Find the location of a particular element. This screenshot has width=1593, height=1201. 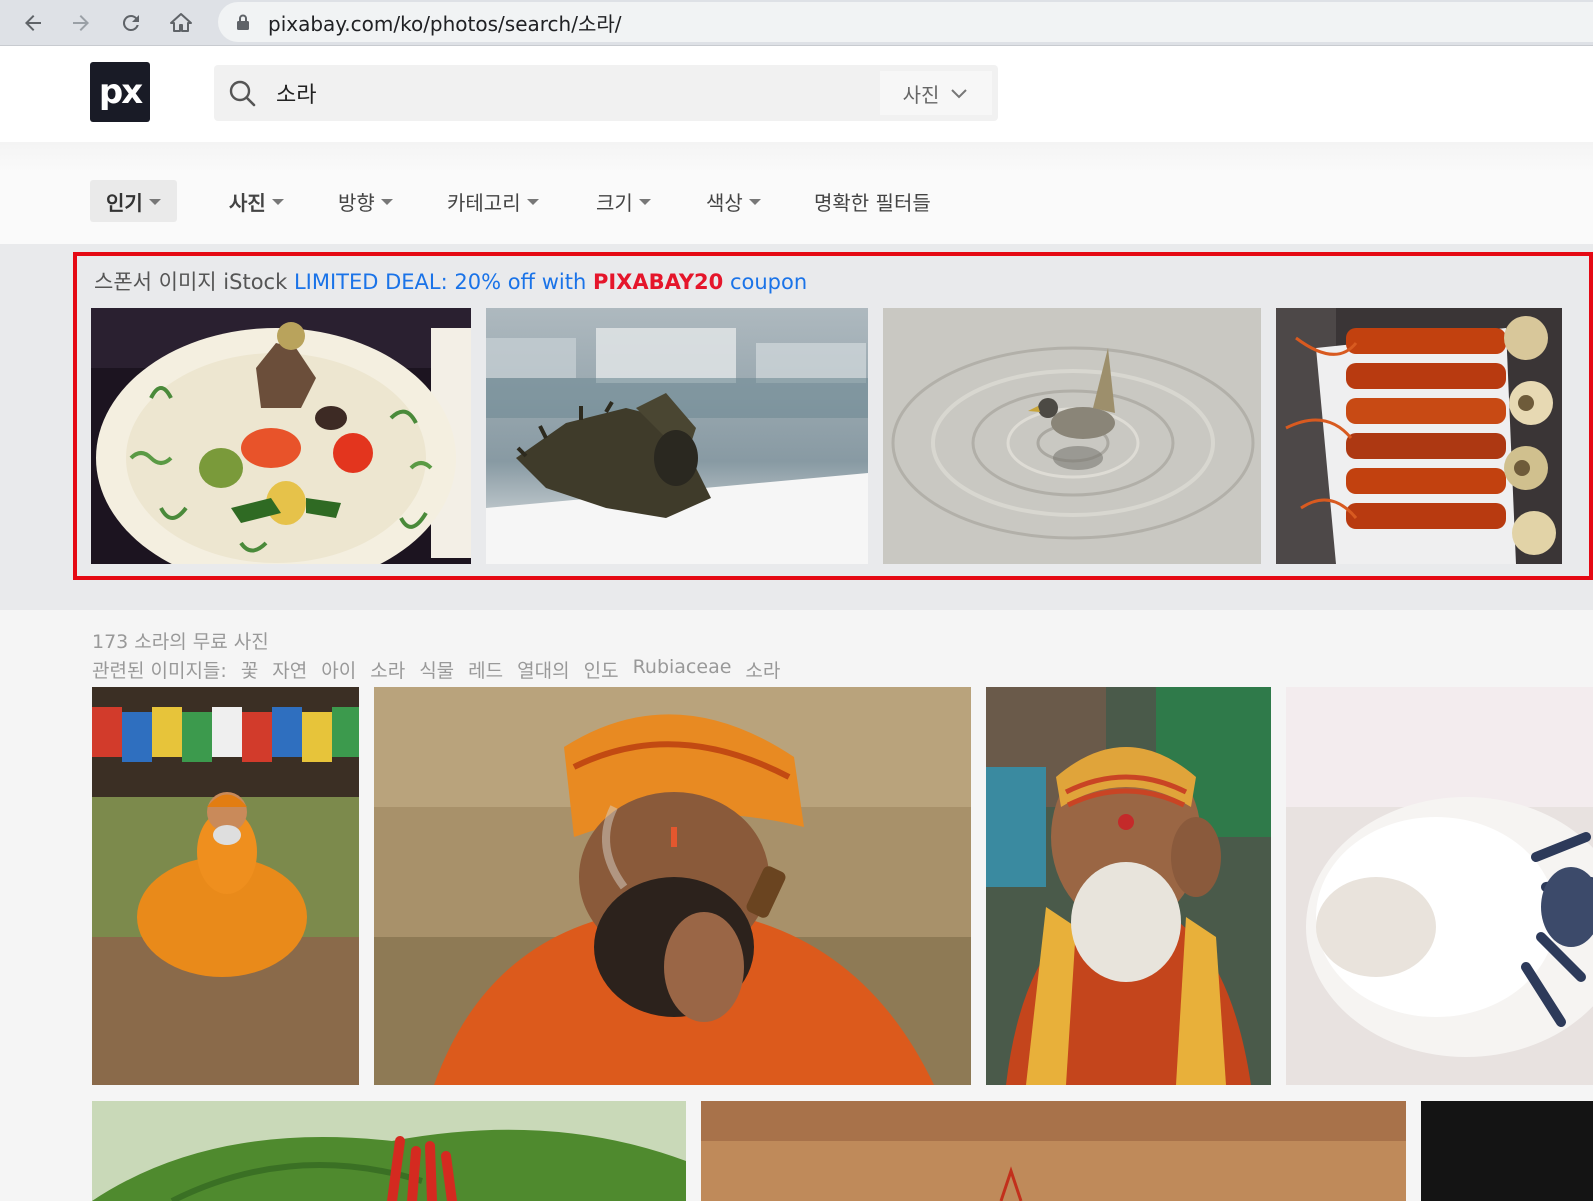

filter-label: 색상 is located at coordinates (724, 202).